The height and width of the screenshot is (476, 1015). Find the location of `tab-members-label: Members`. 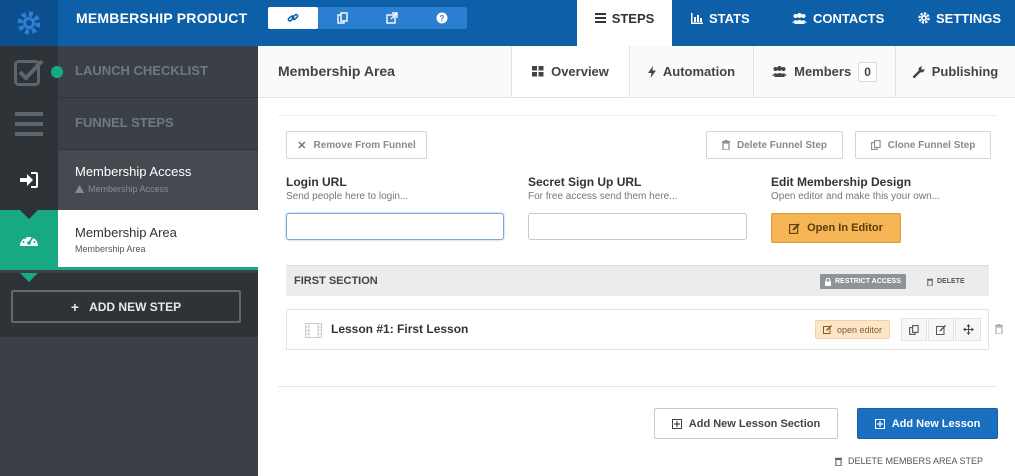

tab-members-label: Members is located at coordinates (823, 71).